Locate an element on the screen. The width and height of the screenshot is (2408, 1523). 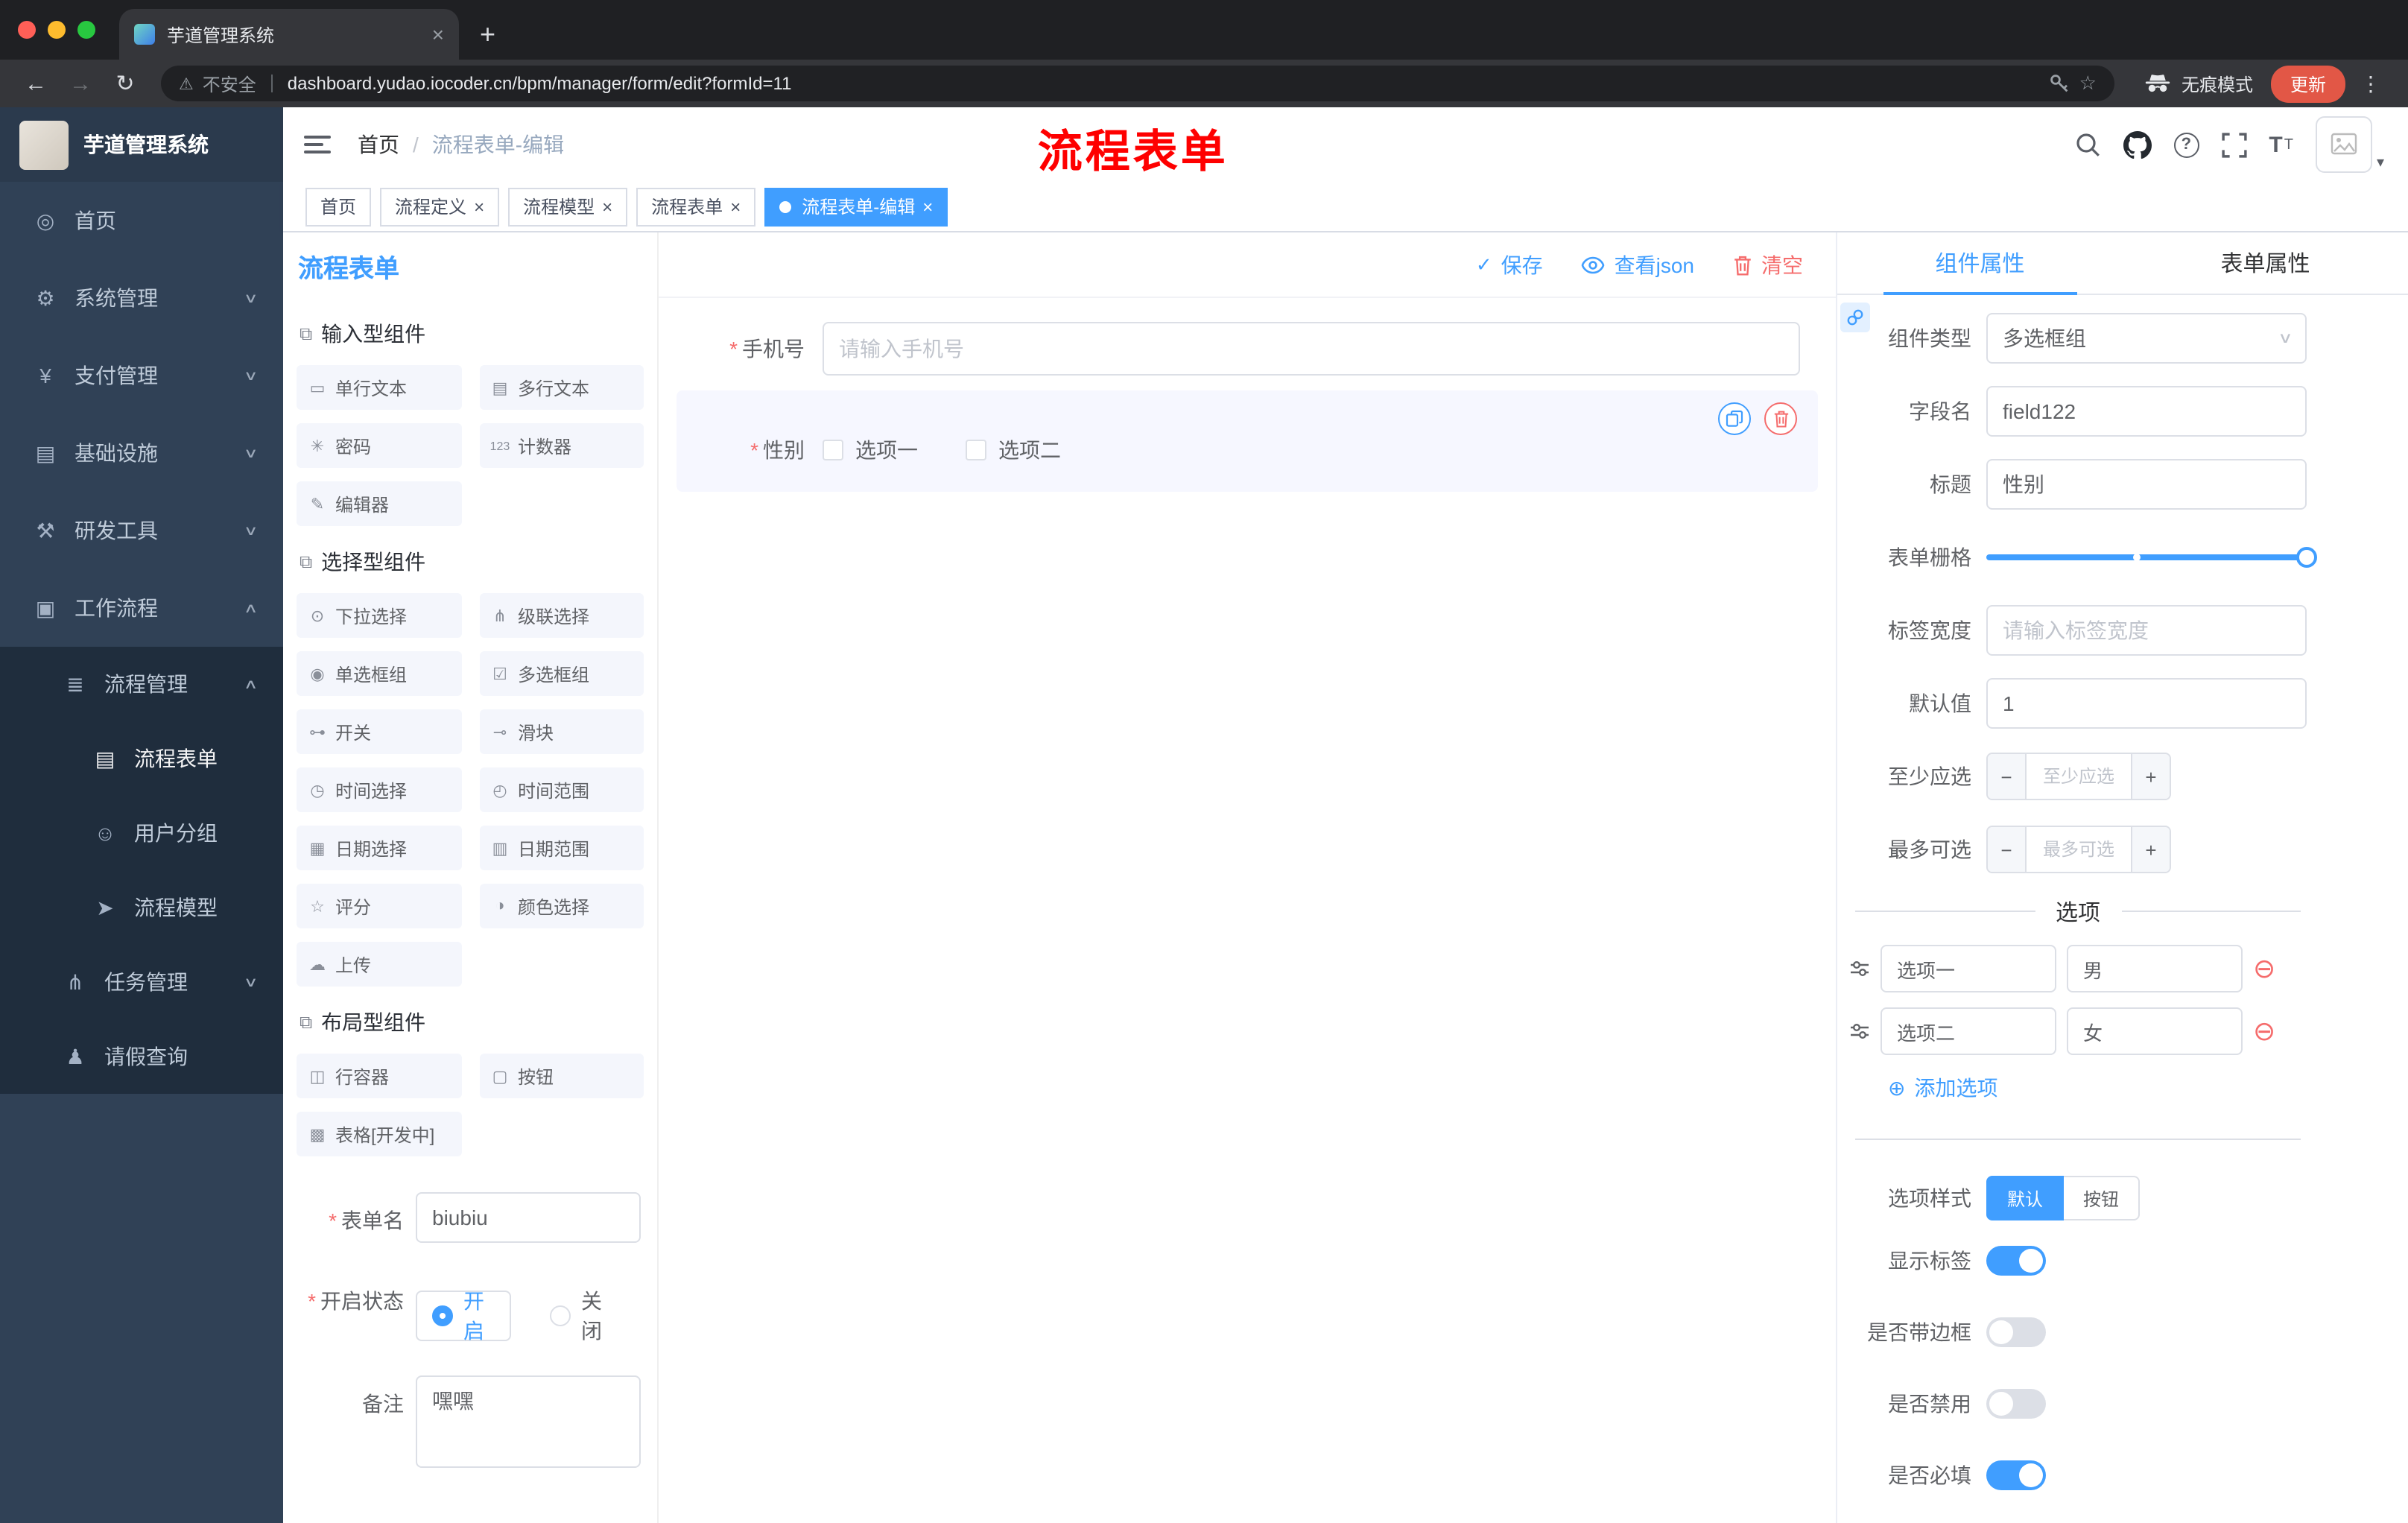
status-radio-on: 开启 is located at coordinates (463, 1316).